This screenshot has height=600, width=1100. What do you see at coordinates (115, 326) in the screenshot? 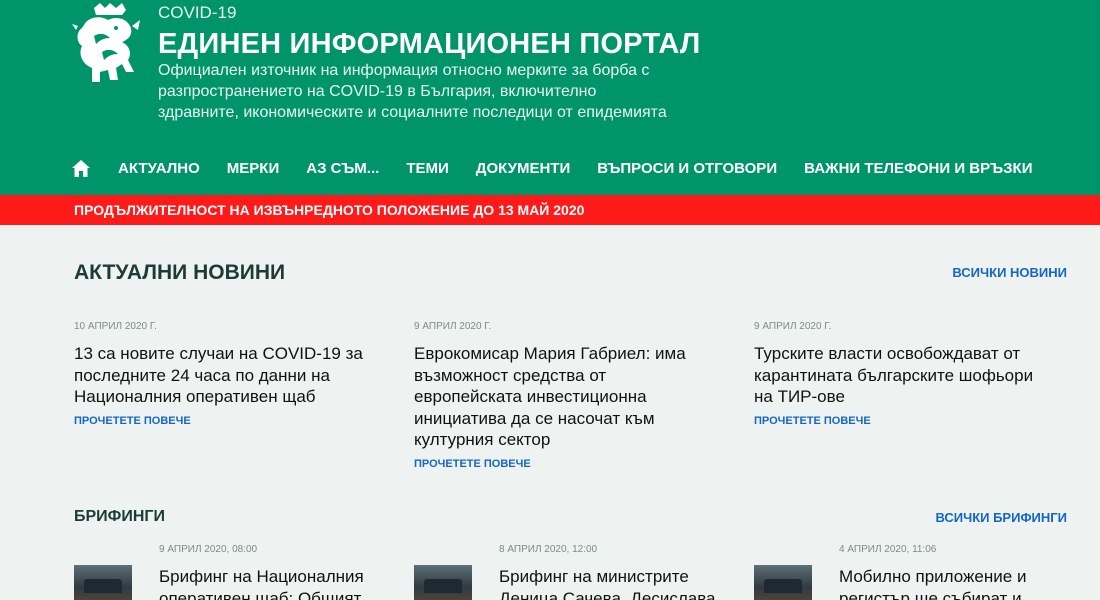
I see `news-date: 10 АПРИЛ 2020 Г.` at bounding box center [115, 326].